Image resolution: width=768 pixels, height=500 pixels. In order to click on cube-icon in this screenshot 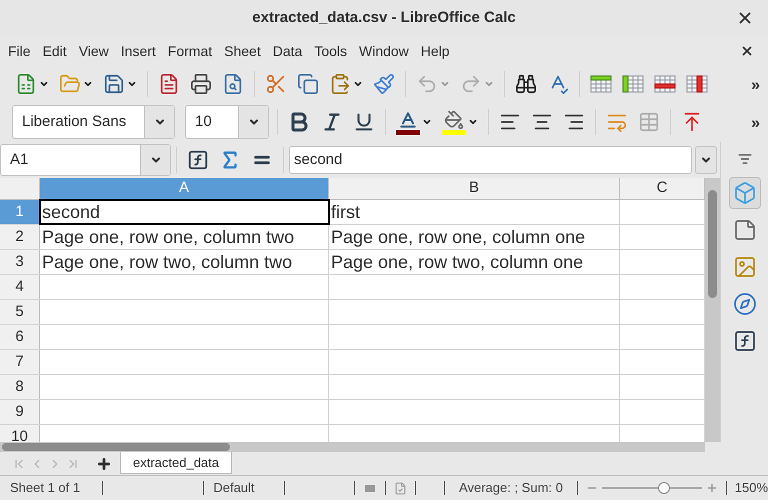, I will do `click(744, 193)`.